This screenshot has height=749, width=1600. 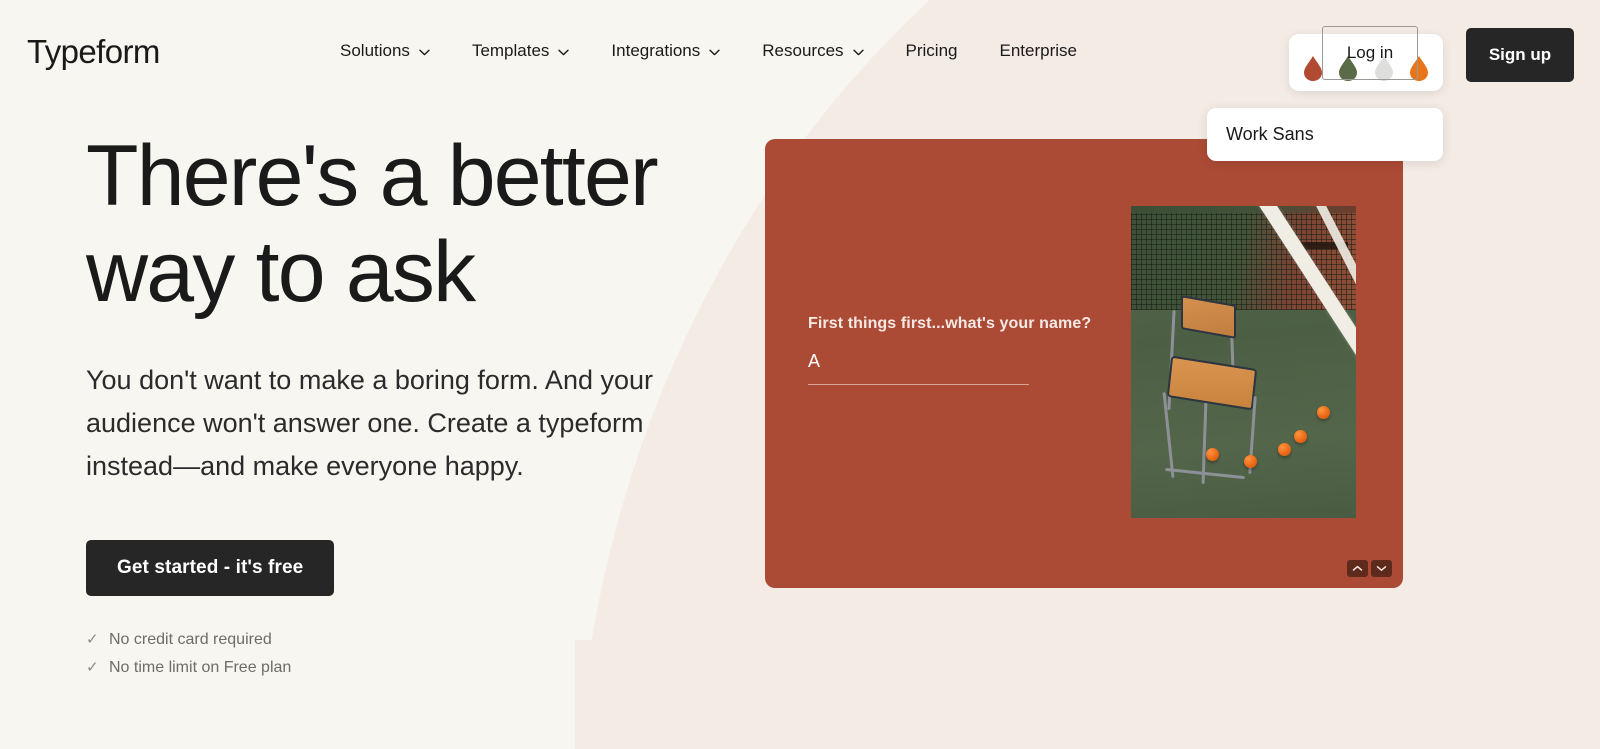 I want to click on preview-answer-field: A, so click(x=918, y=368).